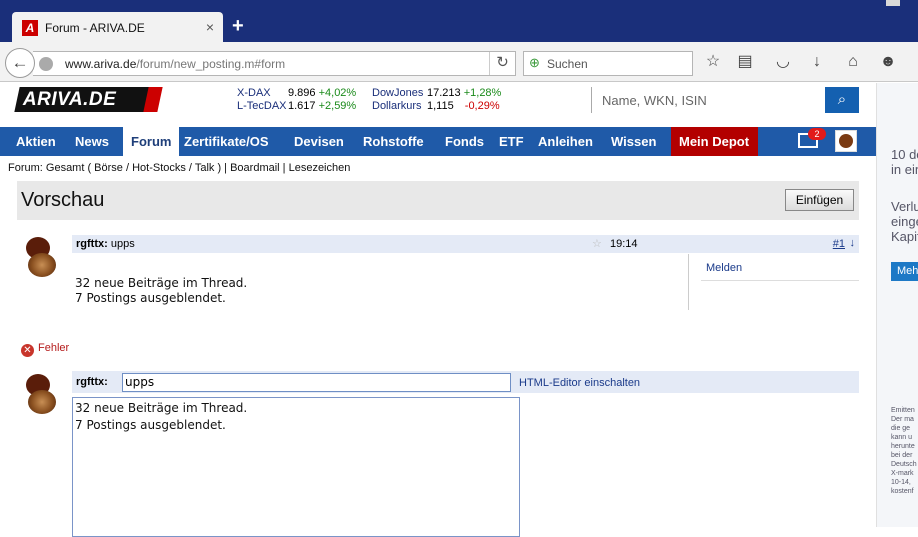 Image resolution: width=918 pixels, height=537 pixels. I want to click on nav-fonds: Fonds, so click(464, 141).